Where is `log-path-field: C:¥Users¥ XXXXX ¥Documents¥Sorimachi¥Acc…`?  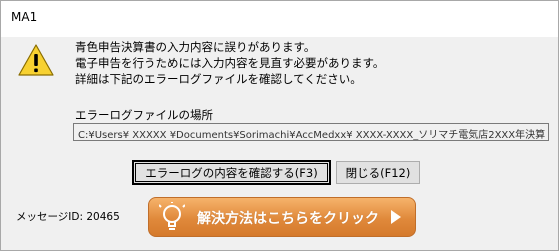
log-path-field: C:¥Users¥ XXXXX ¥Documents¥Sorimachi¥Acc… is located at coordinates (311, 132).